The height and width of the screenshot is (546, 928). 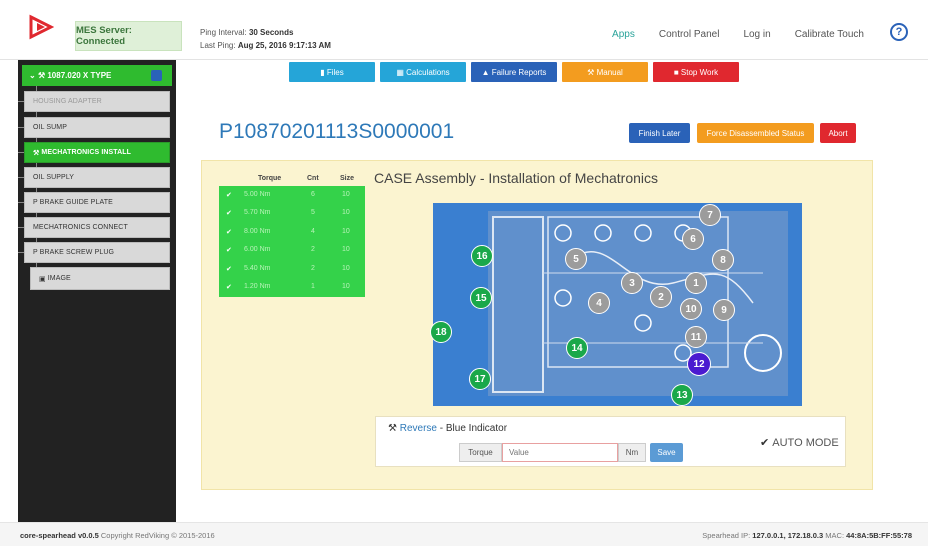 I want to click on sidebar-item-p-brake-guide-plate: P BRAKE GUIDE PLATE, so click(x=97, y=202).